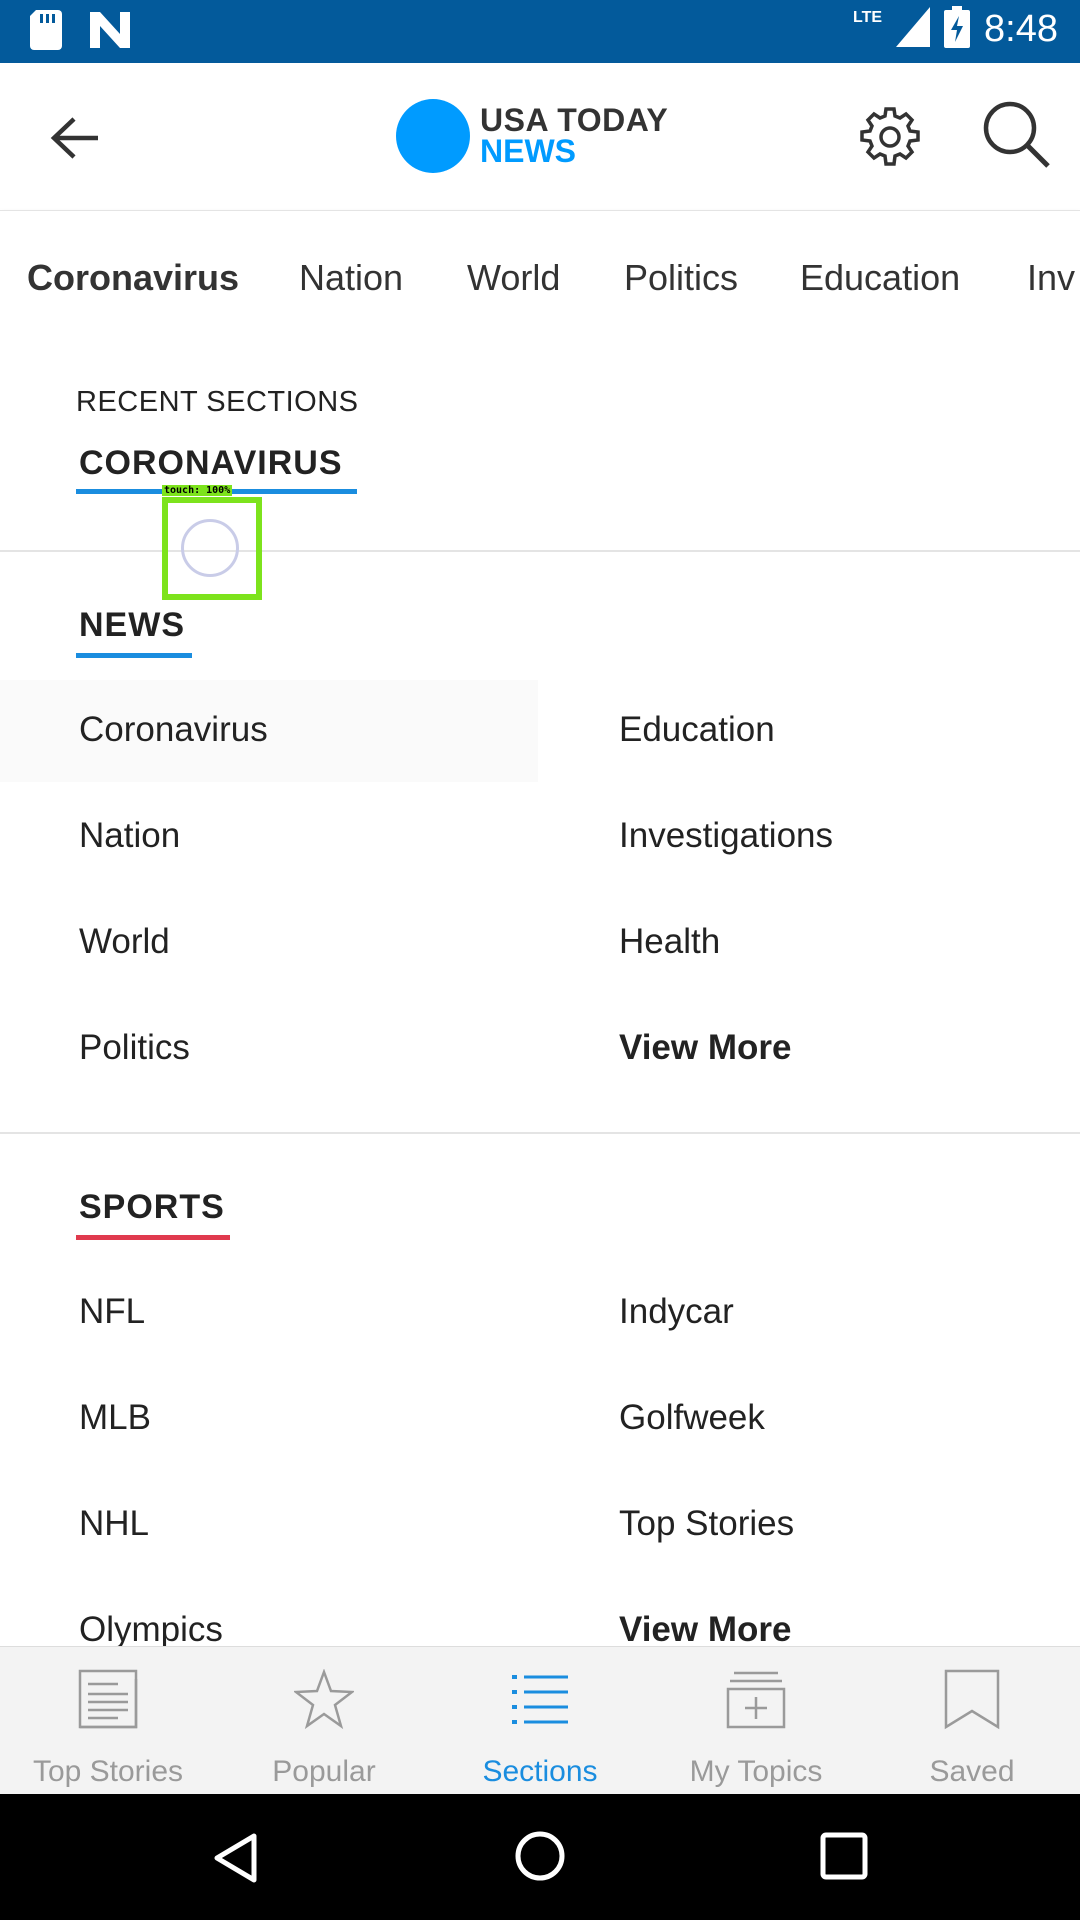  Describe the element at coordinates (153, 1237) in the screenshot. I see `sports-underline` at that location.